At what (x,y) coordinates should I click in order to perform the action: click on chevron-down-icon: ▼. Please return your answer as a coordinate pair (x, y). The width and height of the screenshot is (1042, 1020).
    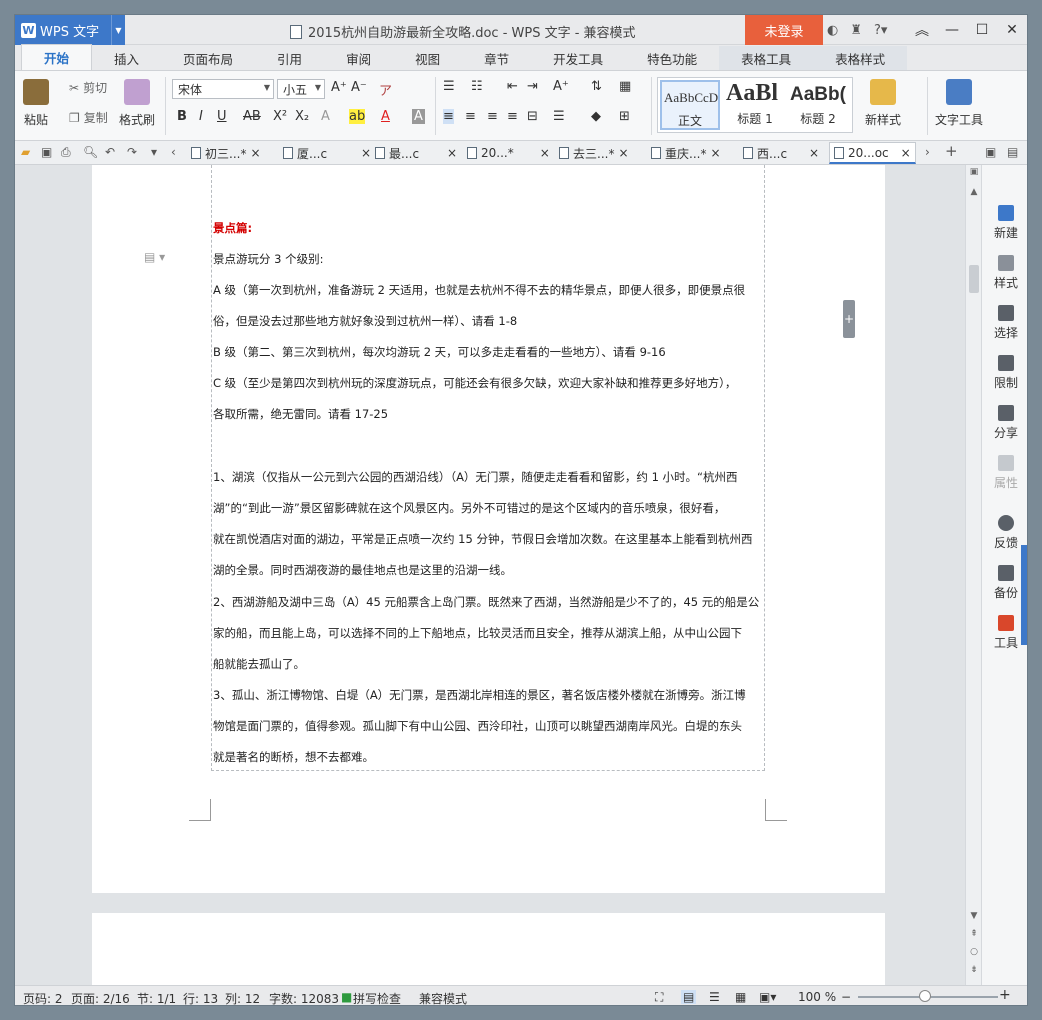
    Looking at the image, I should click on (118, 30).